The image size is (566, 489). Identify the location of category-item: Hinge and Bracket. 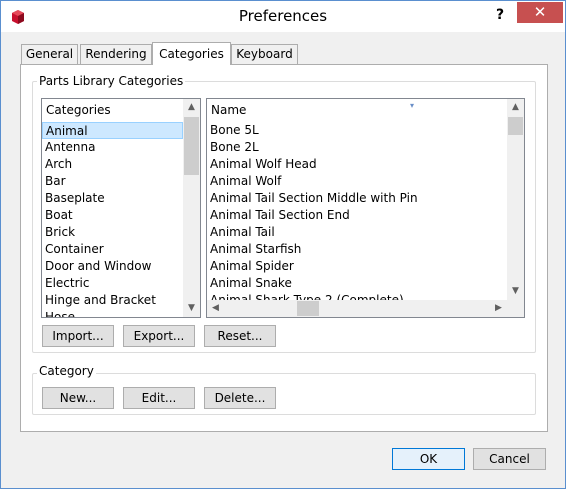
(112, 300).